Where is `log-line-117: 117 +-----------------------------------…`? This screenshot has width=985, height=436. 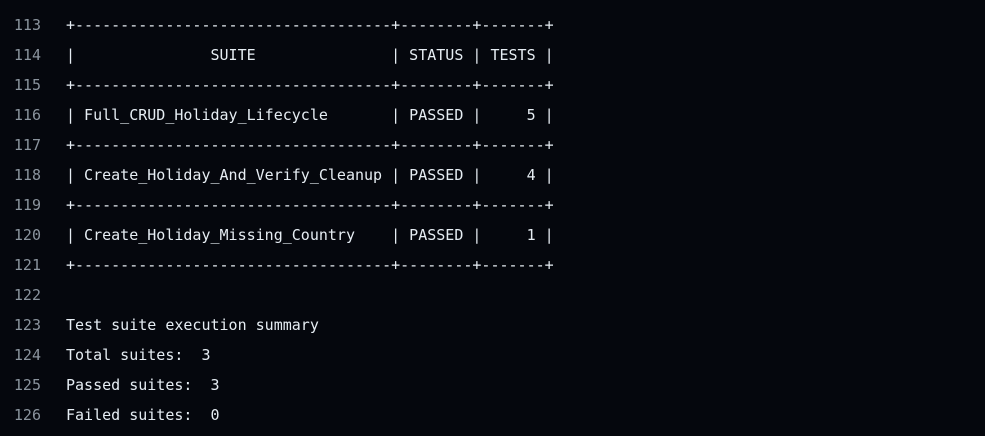
log-line-117: 117 +-----------------------------------… is located at coordinates (492, 145).